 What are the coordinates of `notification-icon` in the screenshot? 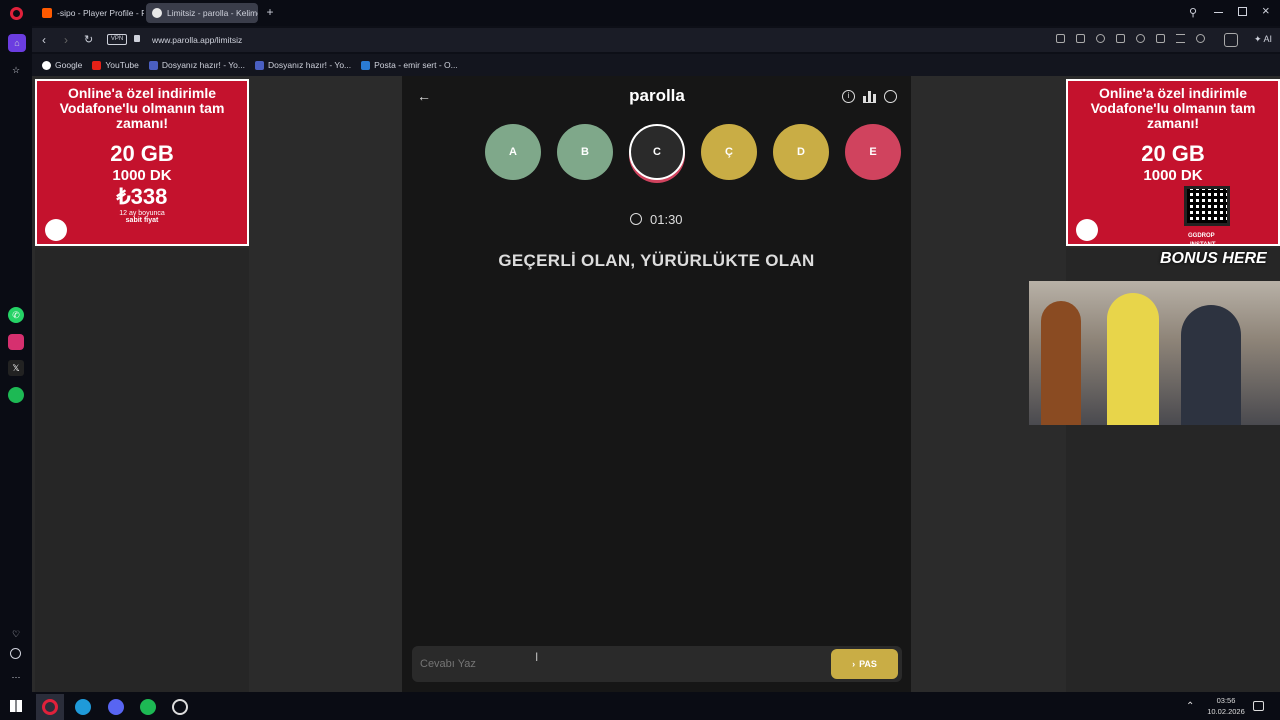 It's located at (1258, 706).